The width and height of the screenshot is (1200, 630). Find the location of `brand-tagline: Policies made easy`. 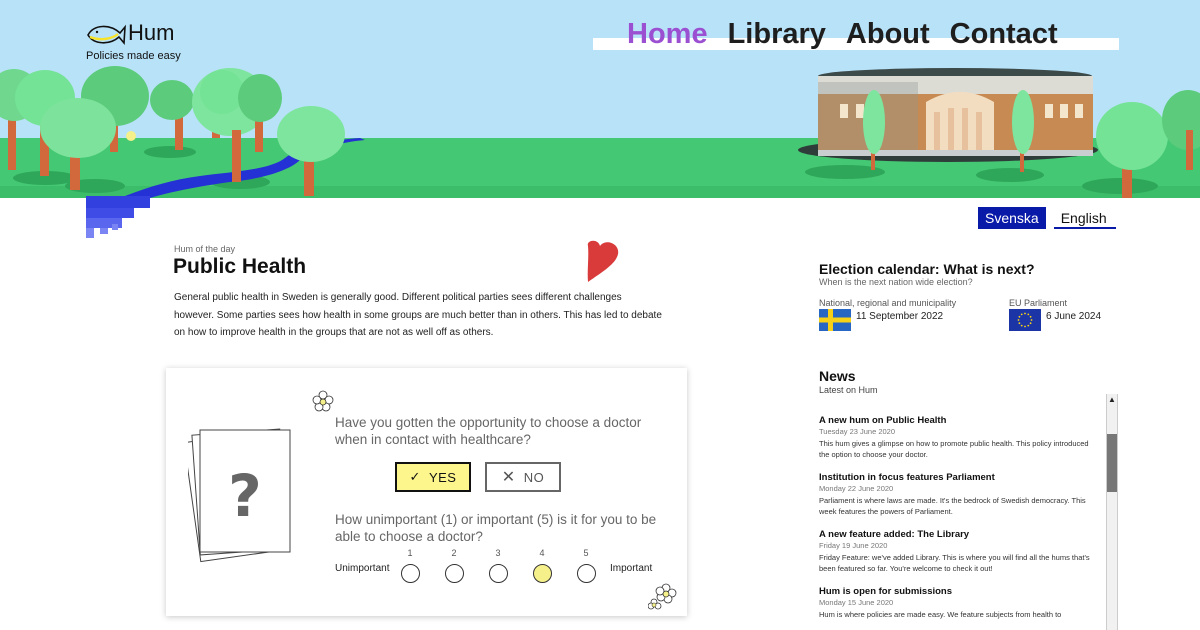

brand-tagline: Policies made easy is located at coordinates (133, 56).